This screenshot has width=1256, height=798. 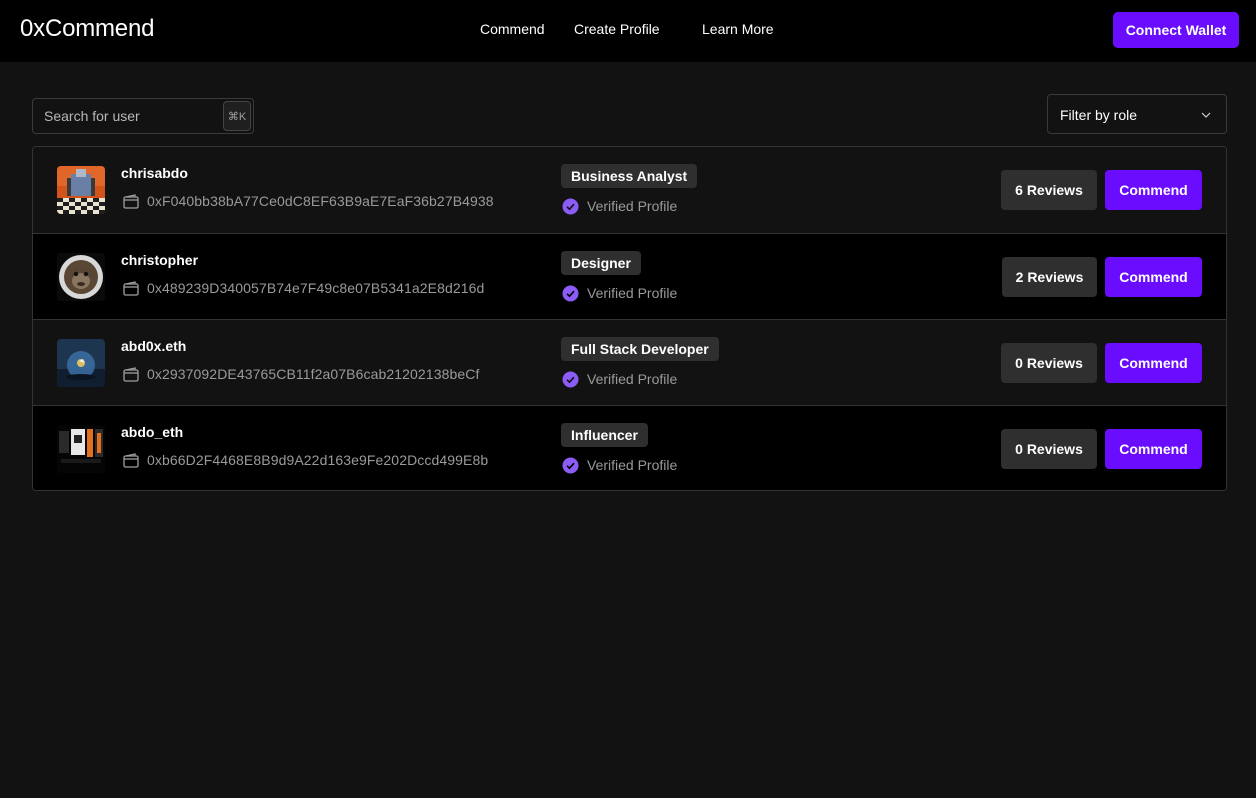 I want to click on search-box: ⌘K, so click(x=143, y=116).